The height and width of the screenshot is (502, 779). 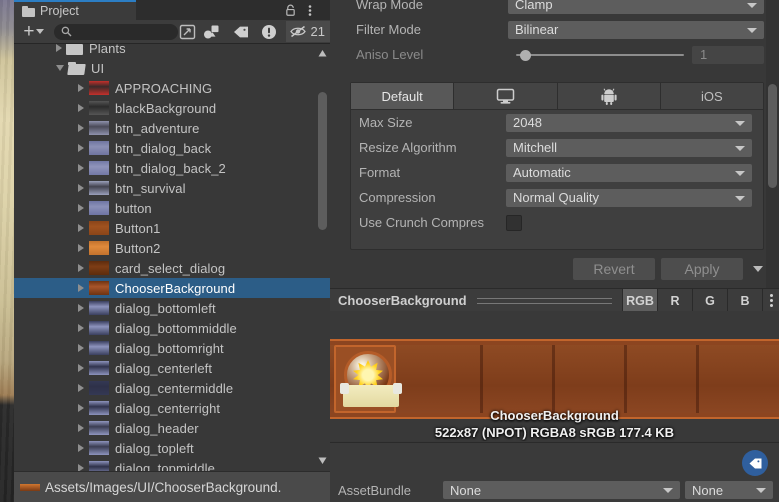 I want to click on tree-row-label: APPROACHING, so click(x=164, y=88).